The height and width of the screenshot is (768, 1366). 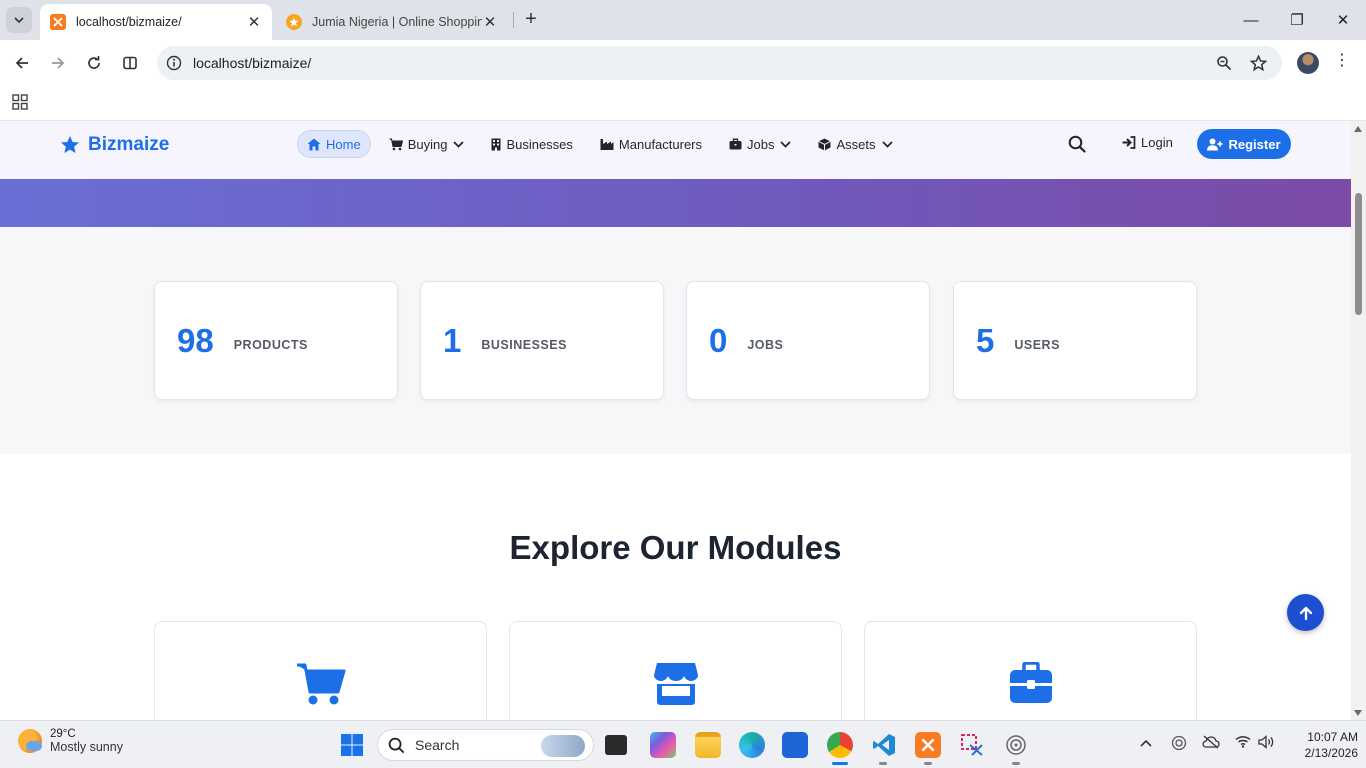 I want to click on weather-widget: 29°C Mostly sunny, so click(x=70, y=741).